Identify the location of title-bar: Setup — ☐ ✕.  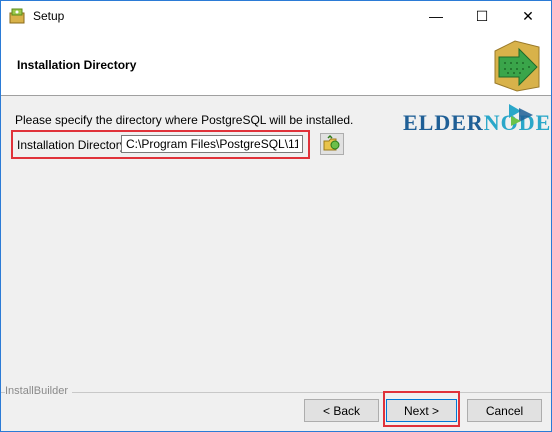
(276, 16).